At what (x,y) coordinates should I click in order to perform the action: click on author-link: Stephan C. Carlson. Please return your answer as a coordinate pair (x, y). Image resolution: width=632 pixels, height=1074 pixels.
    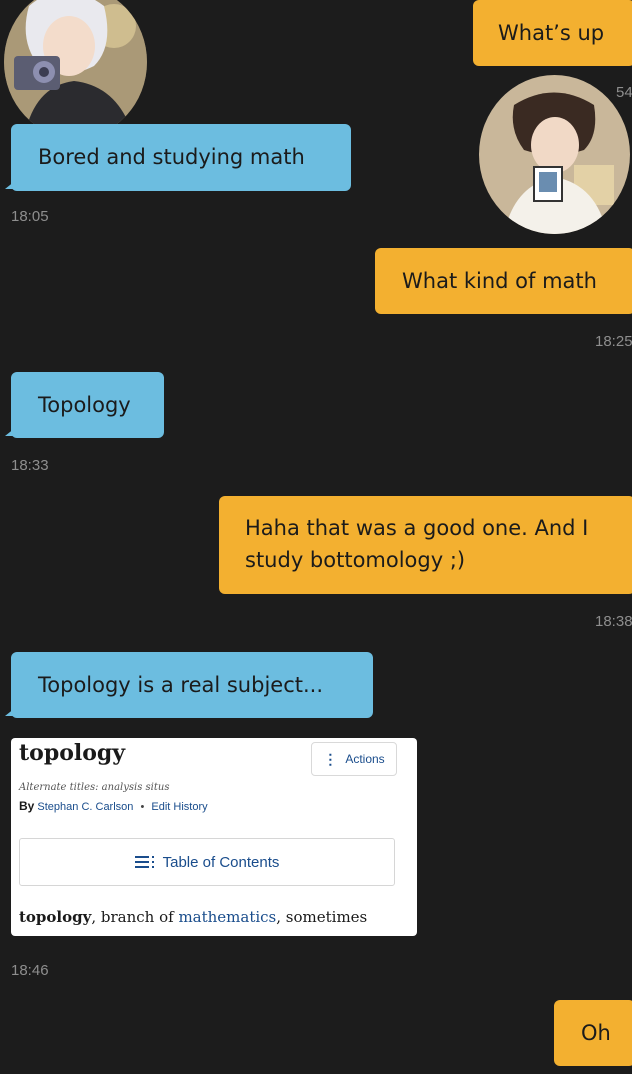
    Looking at the image, I should click on (85, 807).